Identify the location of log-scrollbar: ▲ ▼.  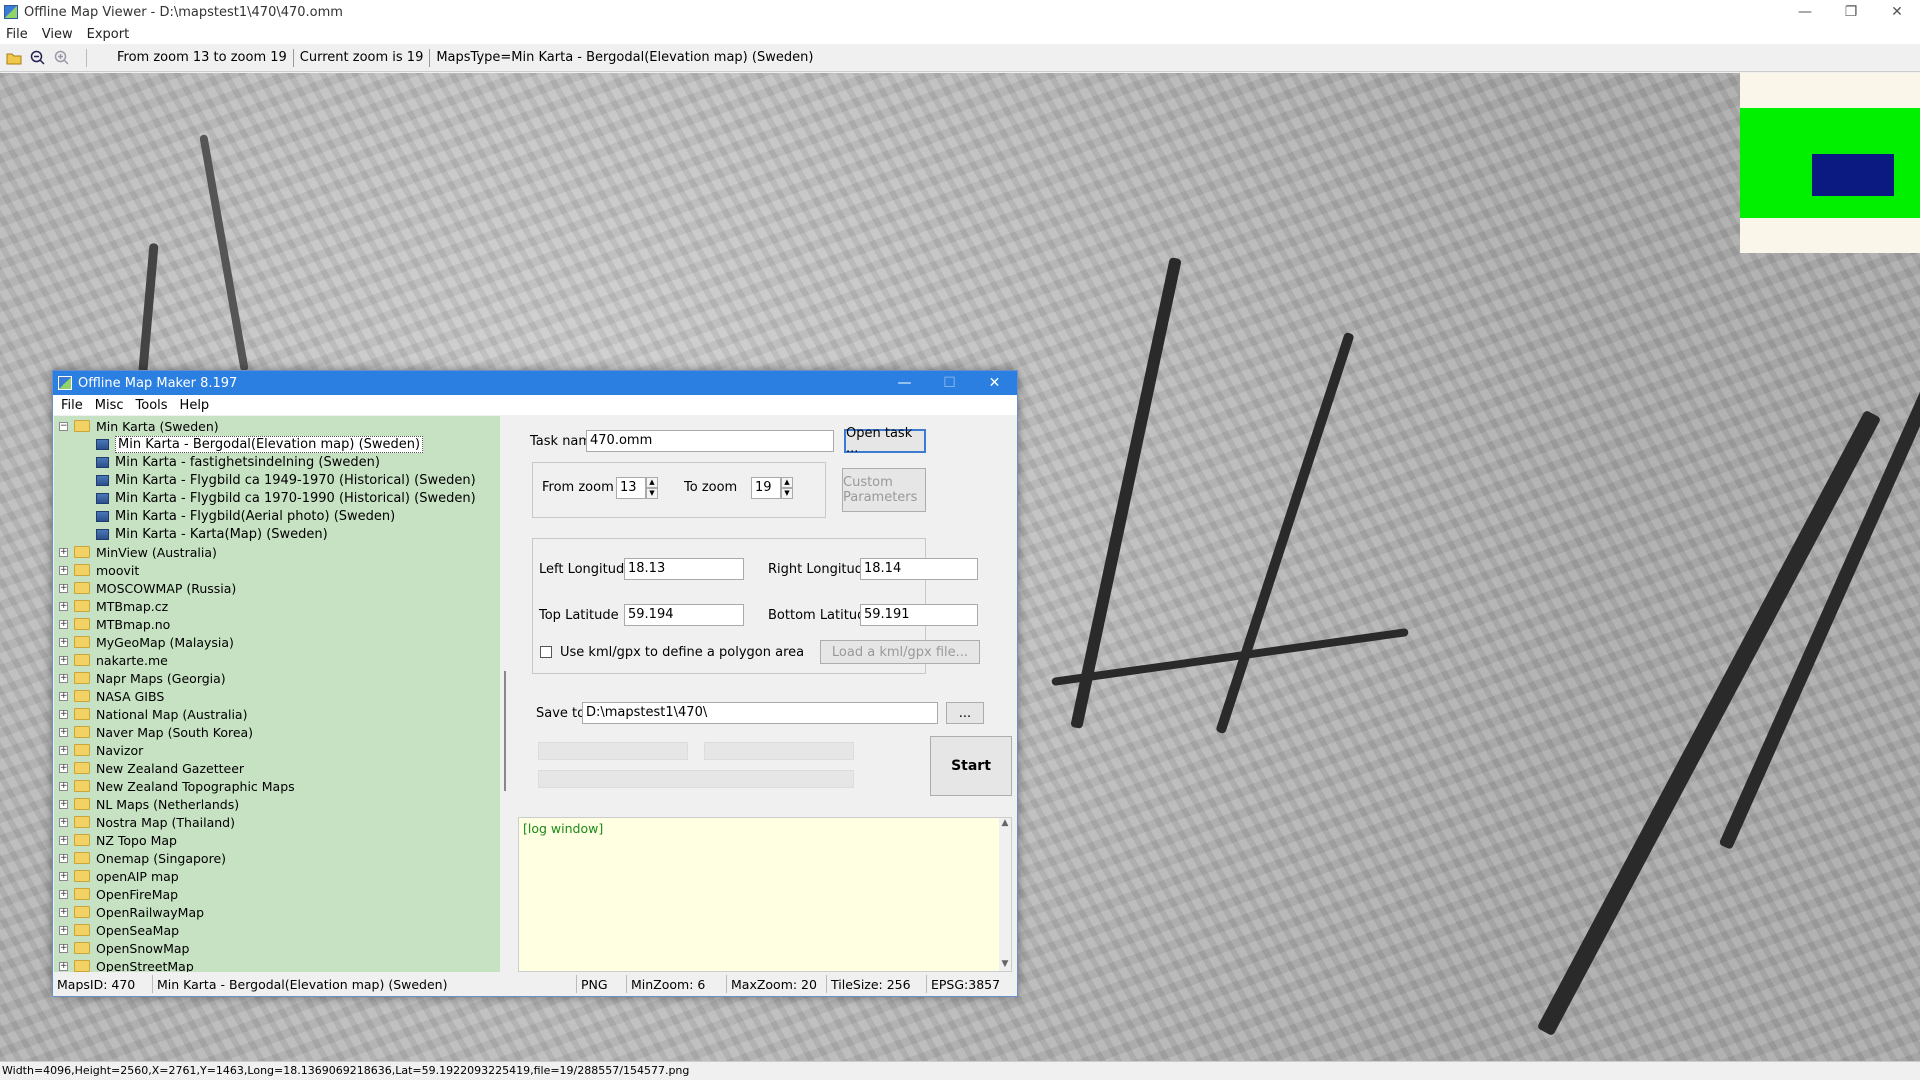
(1005, 894).